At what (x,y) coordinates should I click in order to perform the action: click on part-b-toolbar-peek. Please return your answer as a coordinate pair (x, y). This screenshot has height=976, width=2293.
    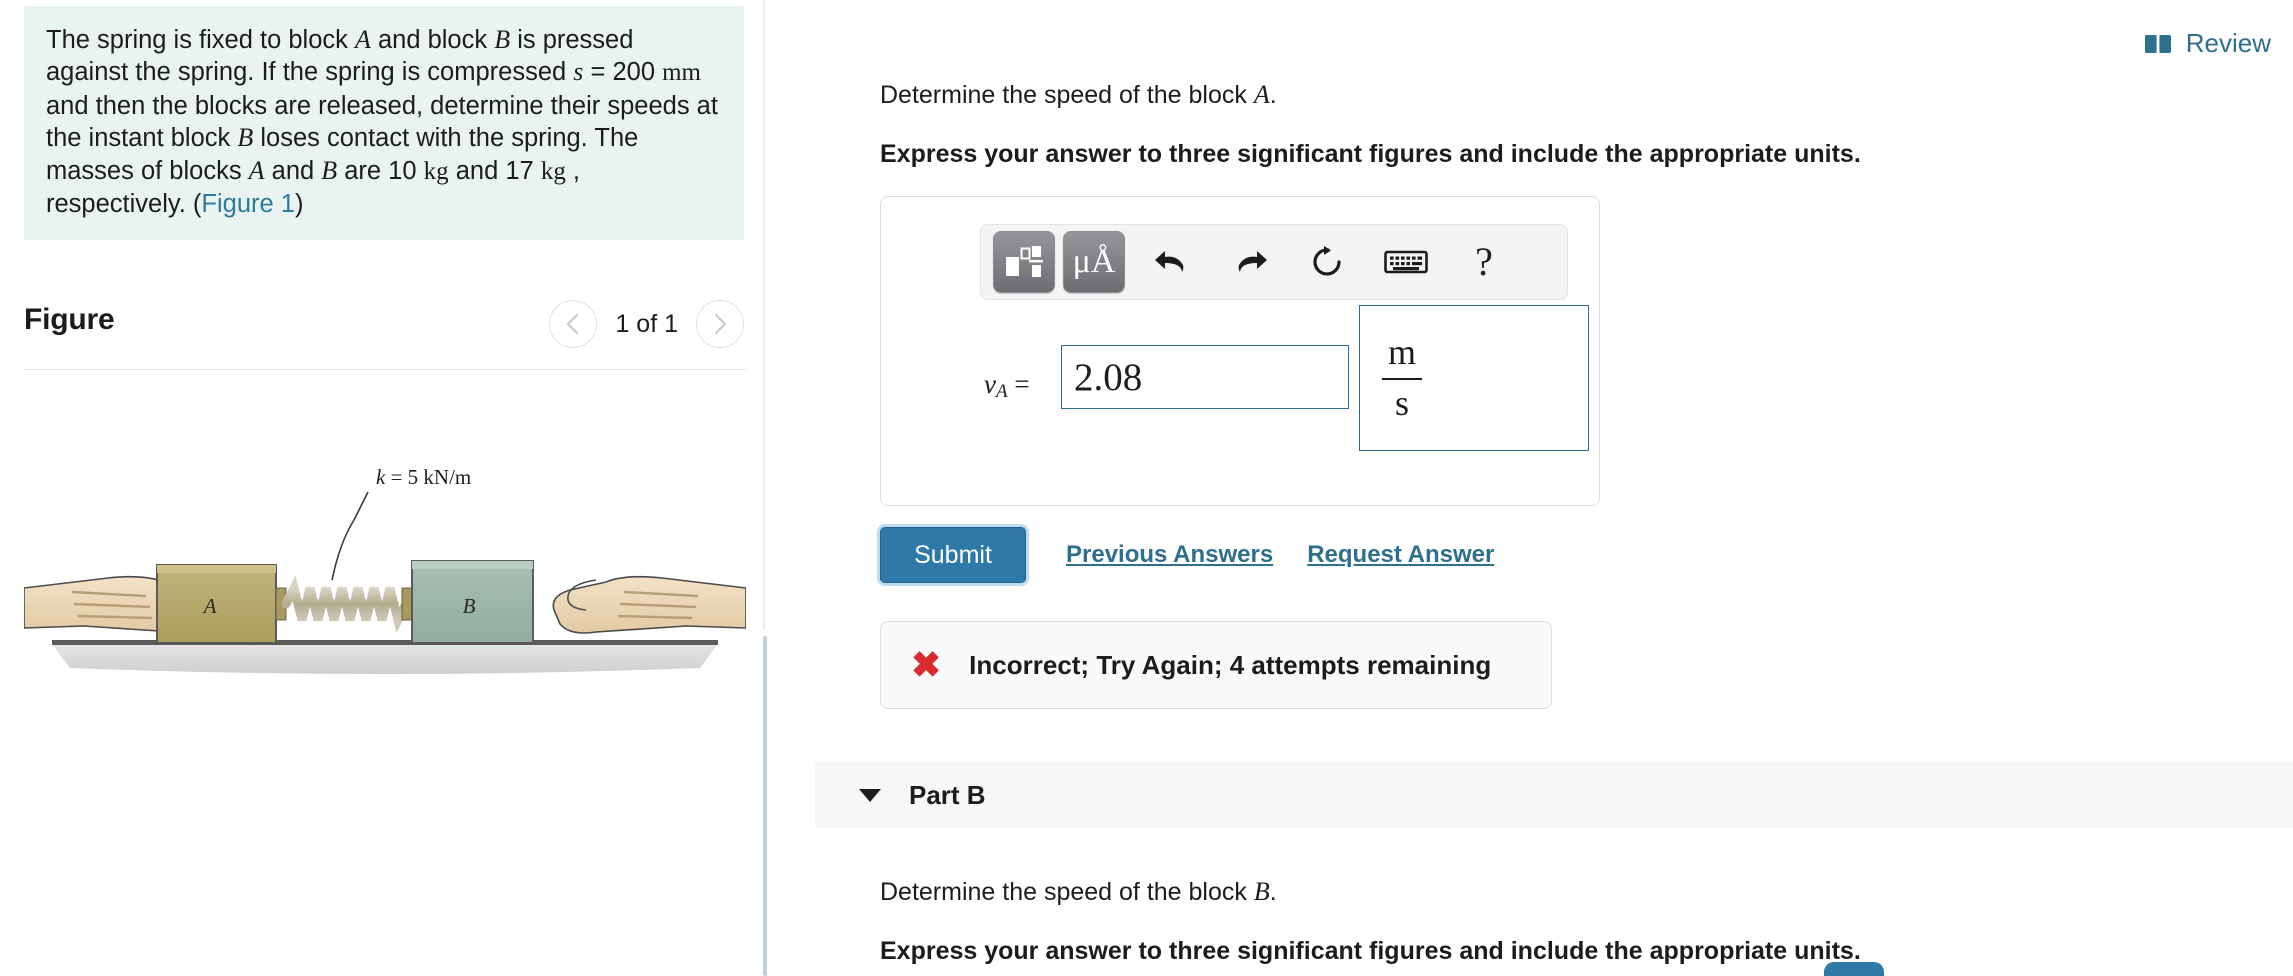
    Looking at the image, I should click on (1854, 969).